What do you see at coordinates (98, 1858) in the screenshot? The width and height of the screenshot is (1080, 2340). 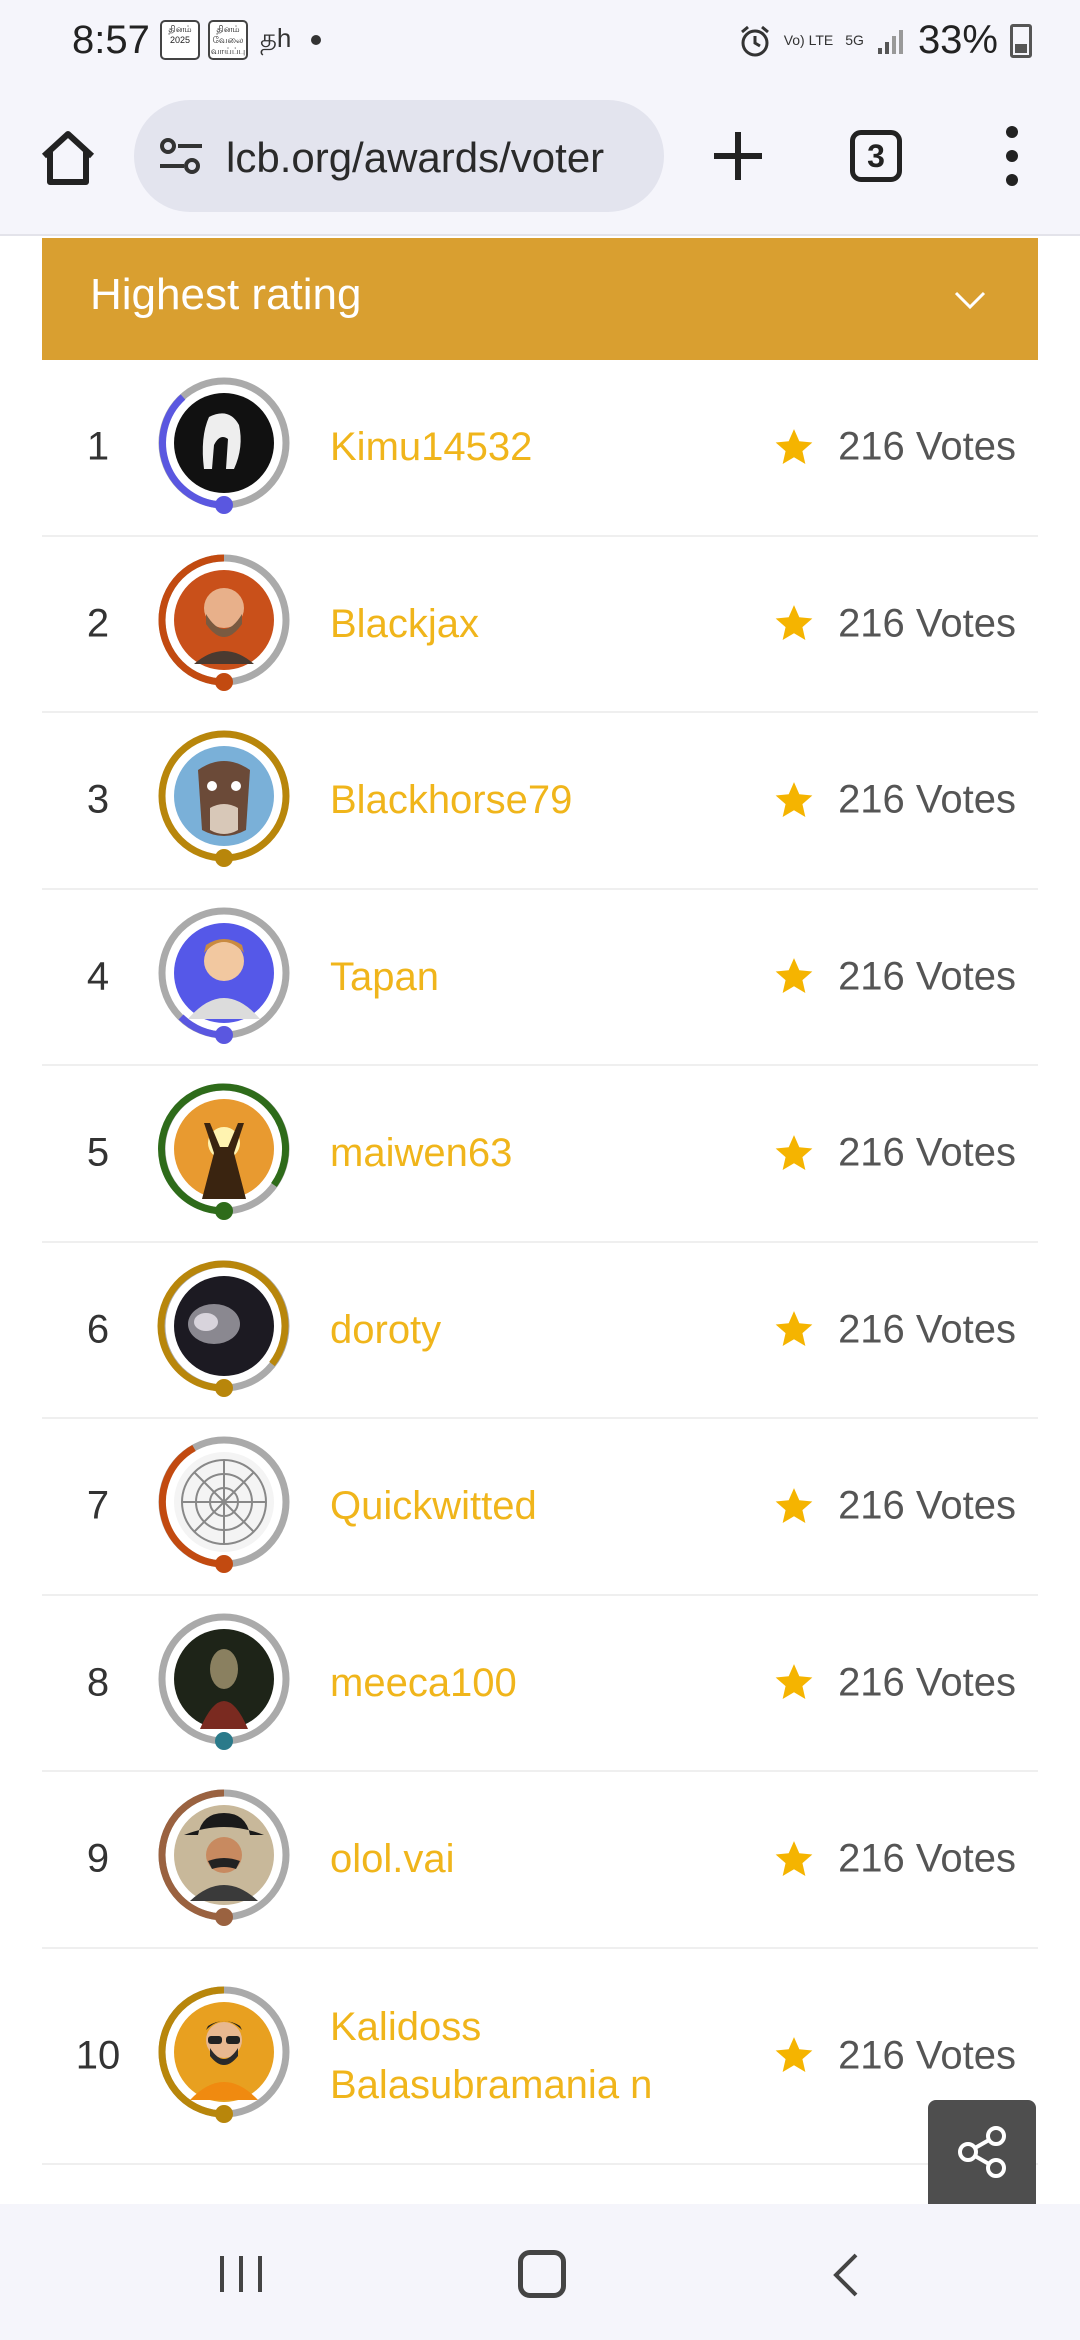 I see `rank-number: 9` at bounding box center [98, 1858].